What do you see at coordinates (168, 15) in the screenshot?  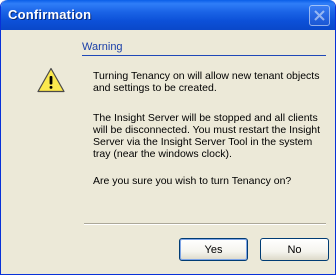 I see `title-bar: Confirmation` at bounding box center [168, 15].